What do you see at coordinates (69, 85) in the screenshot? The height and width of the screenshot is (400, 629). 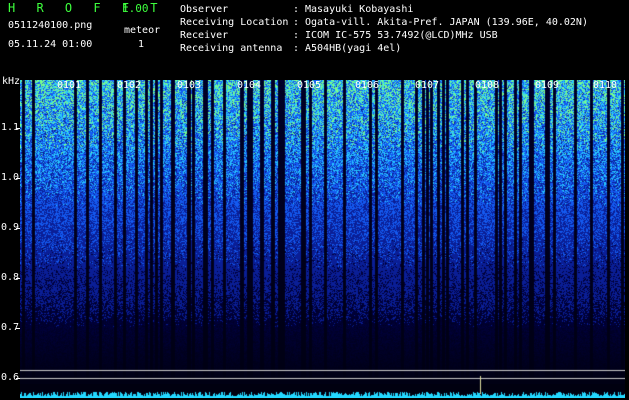 I see `x-tick-label: 0101` at bounding box center [69, 85].